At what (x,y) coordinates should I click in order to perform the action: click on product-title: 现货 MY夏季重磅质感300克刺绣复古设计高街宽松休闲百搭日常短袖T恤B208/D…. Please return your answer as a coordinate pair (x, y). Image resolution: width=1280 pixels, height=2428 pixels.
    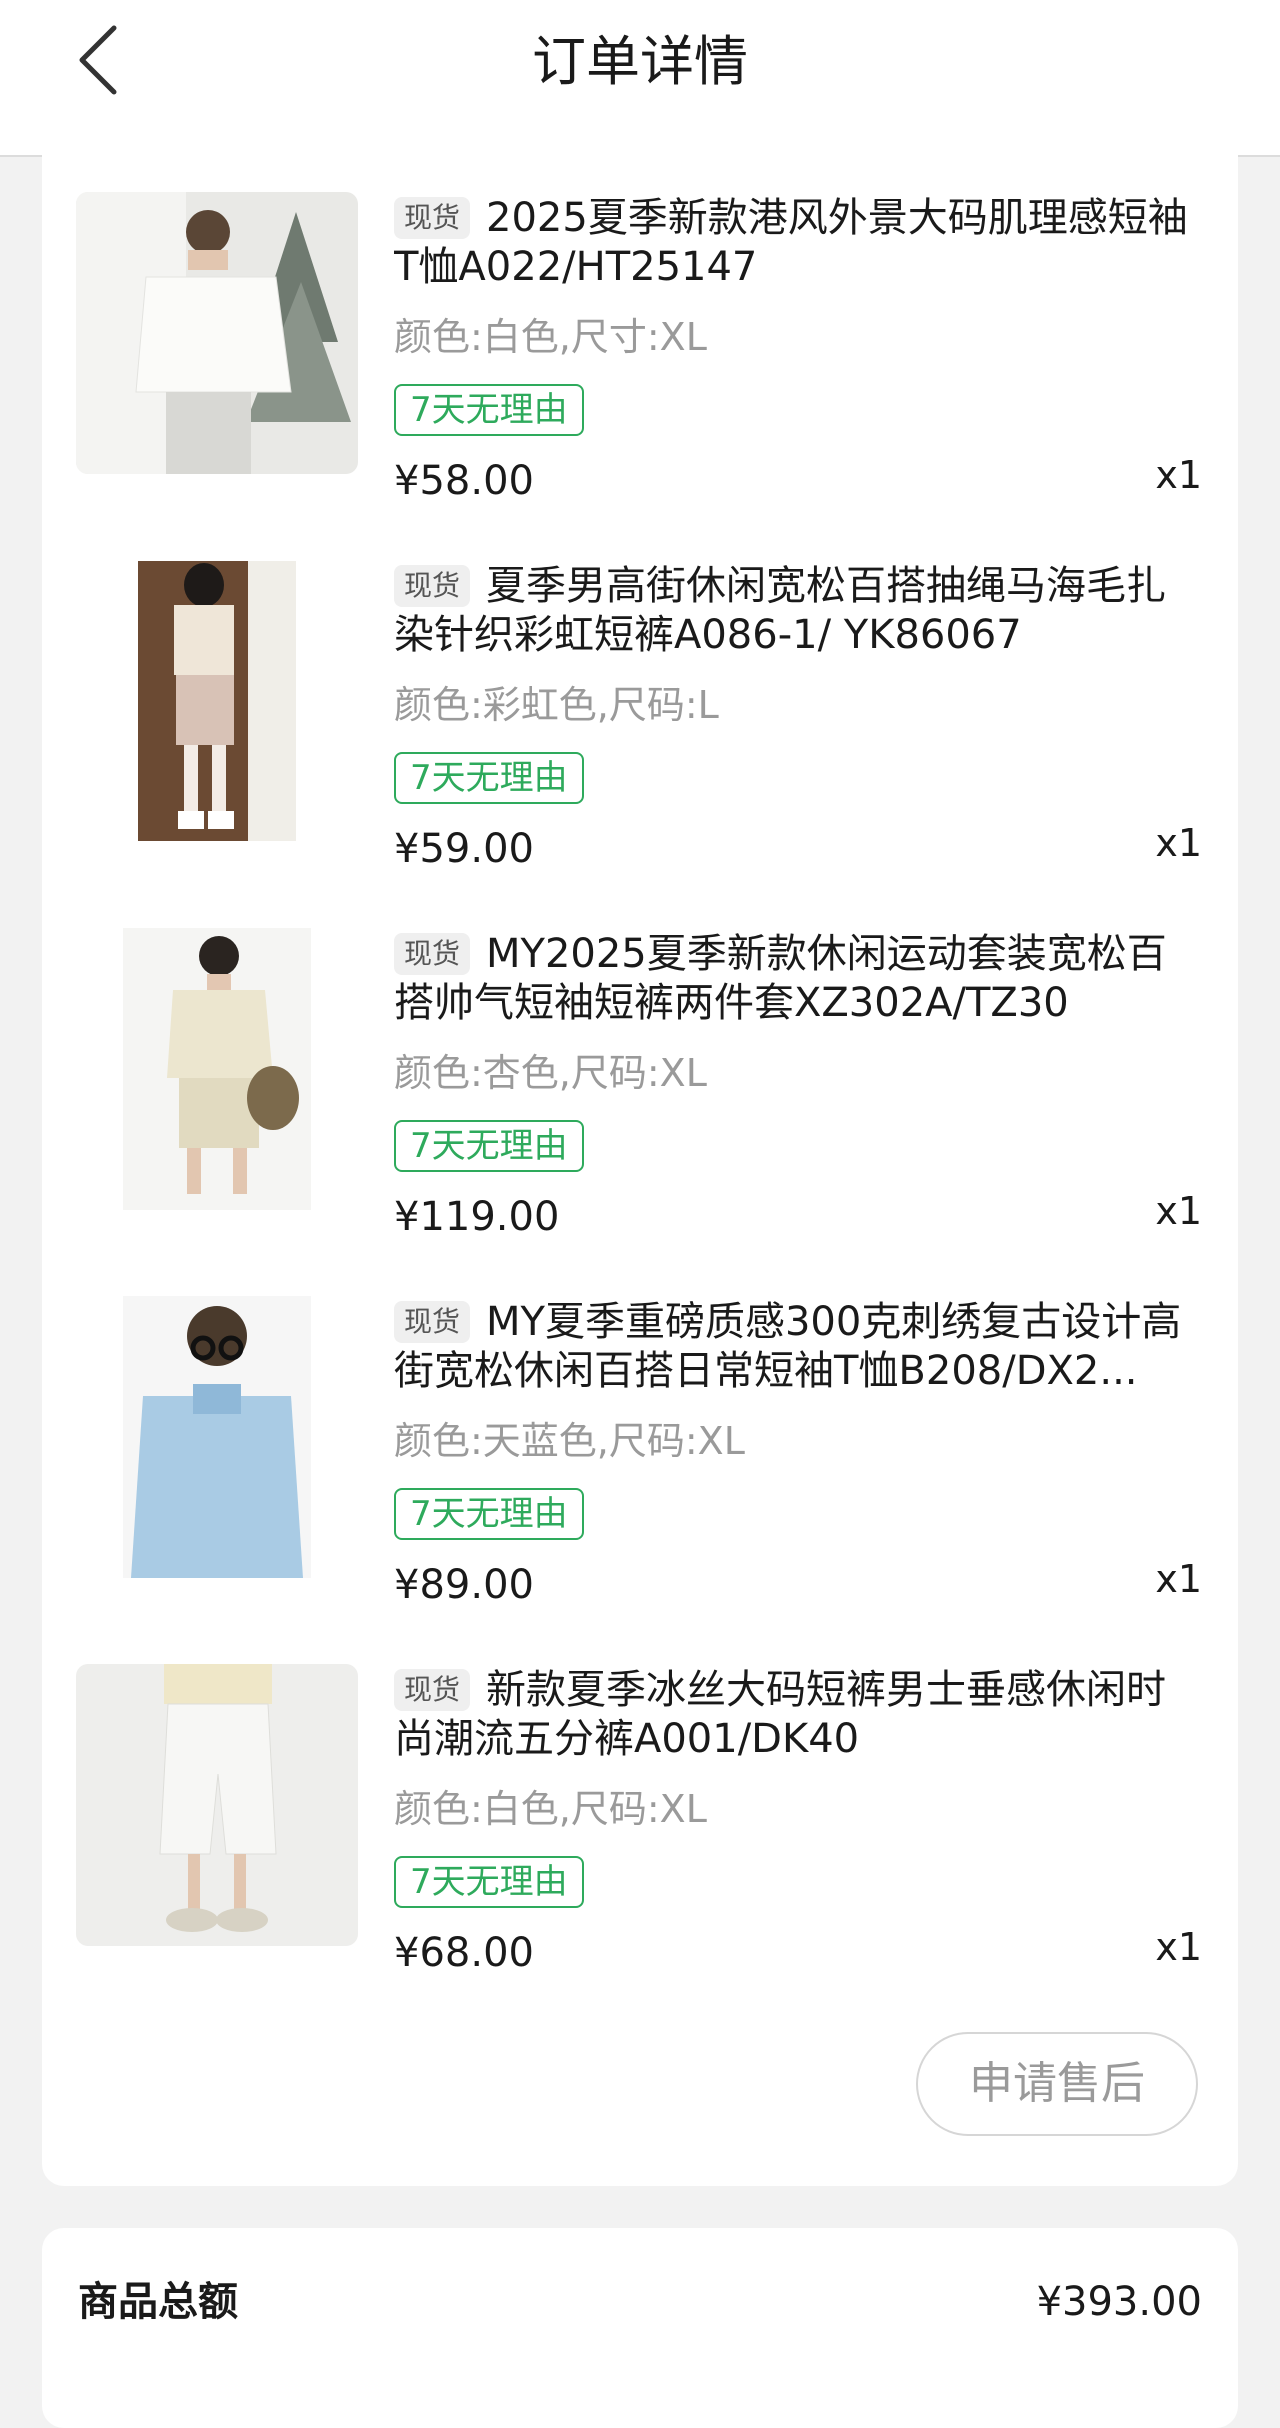
    Looking at the image, I should click on (795, 1347).